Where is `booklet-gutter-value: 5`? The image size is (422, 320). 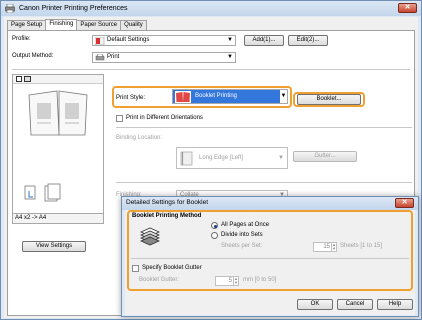
booklet-gutter-value: 5 is located at coordinates (230, 281).